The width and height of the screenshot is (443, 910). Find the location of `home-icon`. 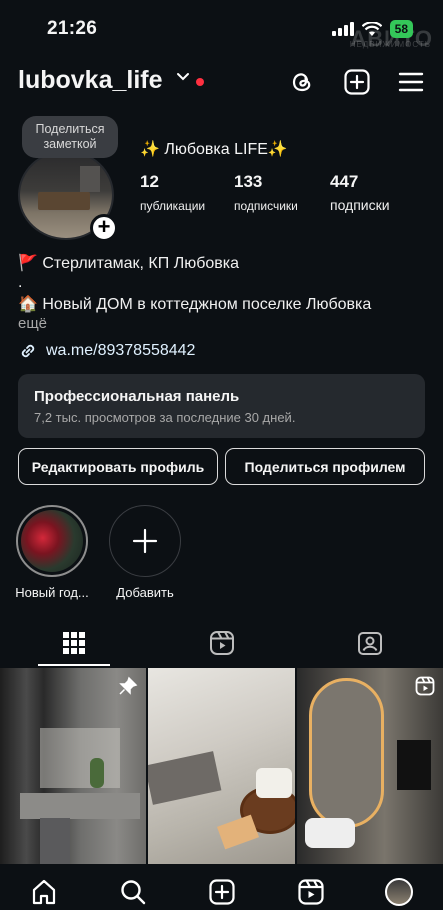

home-icon is located at coordinates (44, 892).